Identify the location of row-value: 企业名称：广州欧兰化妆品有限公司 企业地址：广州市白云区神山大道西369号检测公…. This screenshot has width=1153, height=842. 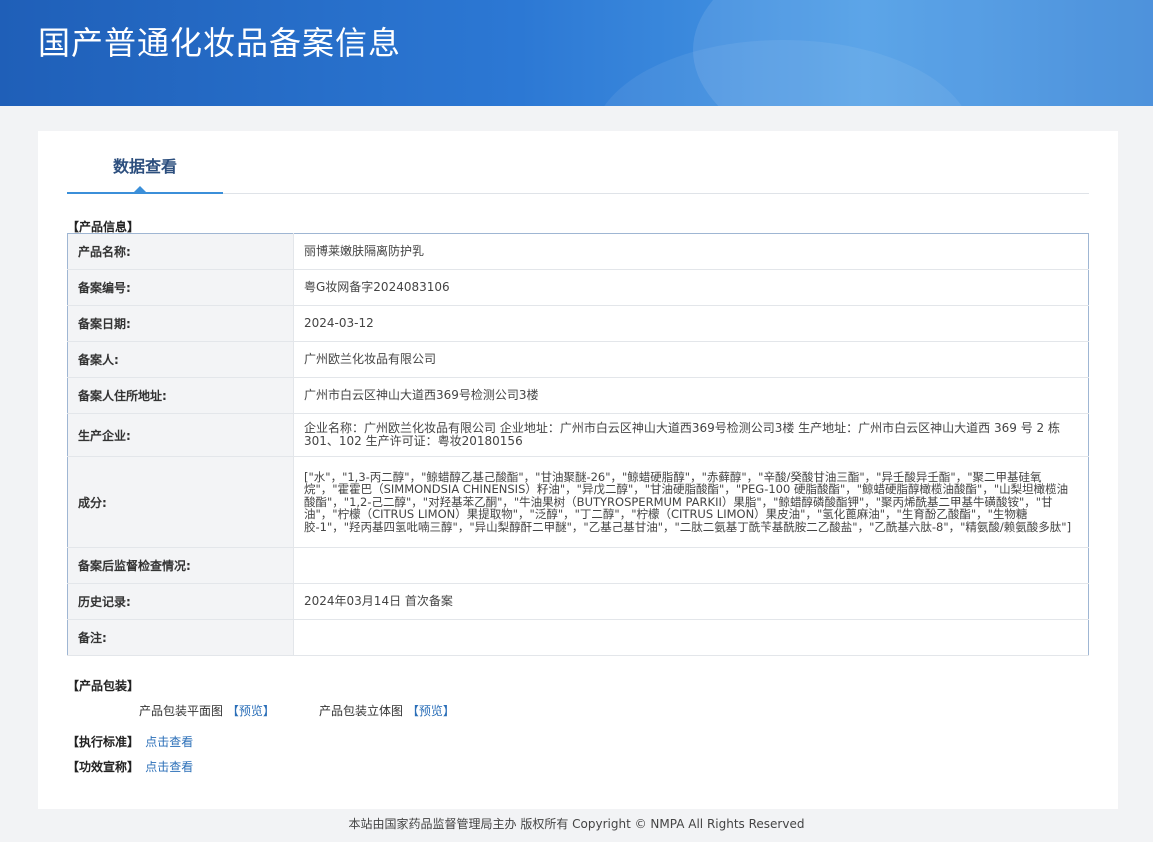
(691, 435).